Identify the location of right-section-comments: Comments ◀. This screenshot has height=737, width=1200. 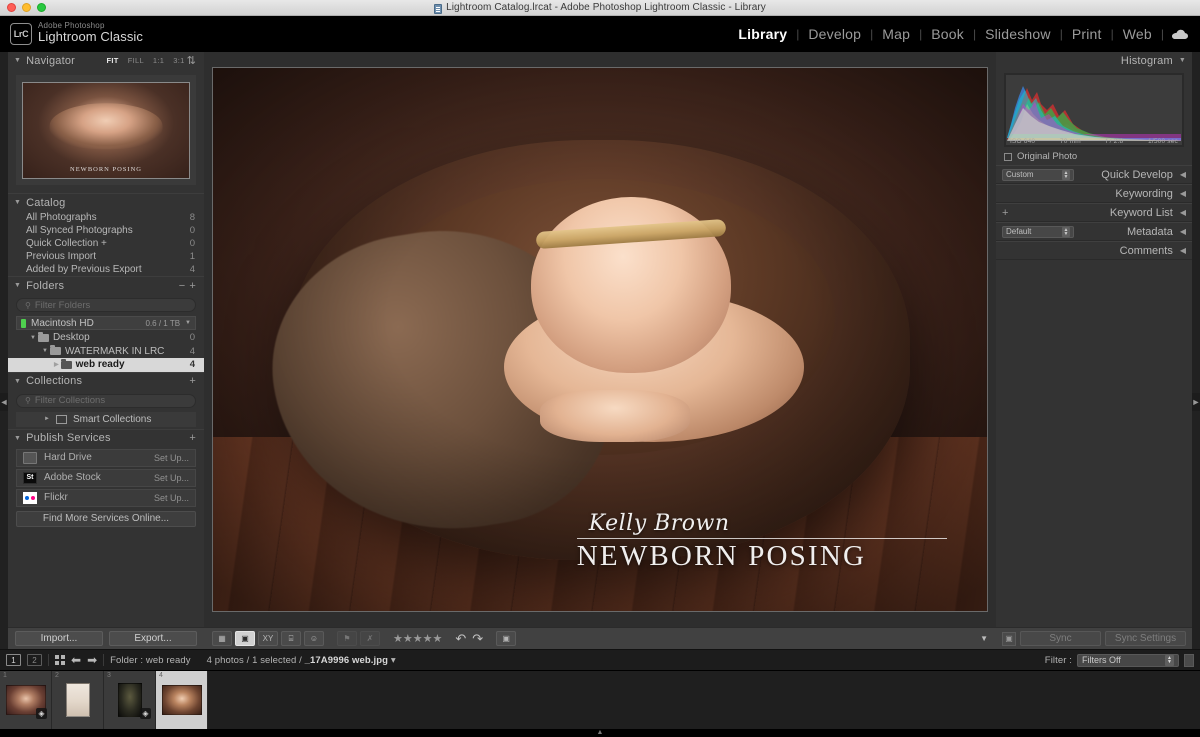
(1094, 250).